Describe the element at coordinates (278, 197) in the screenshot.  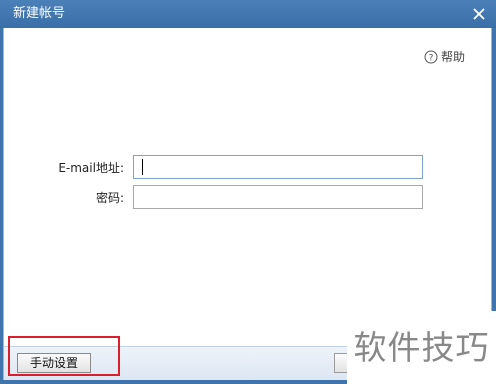
I see `password-field` at that location.